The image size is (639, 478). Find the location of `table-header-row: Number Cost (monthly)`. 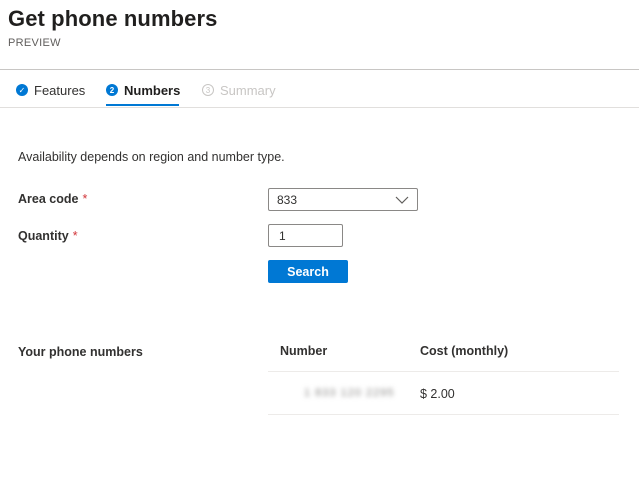

table-header-row: Number Cost (monthly) is located at coordinates (443, 351).